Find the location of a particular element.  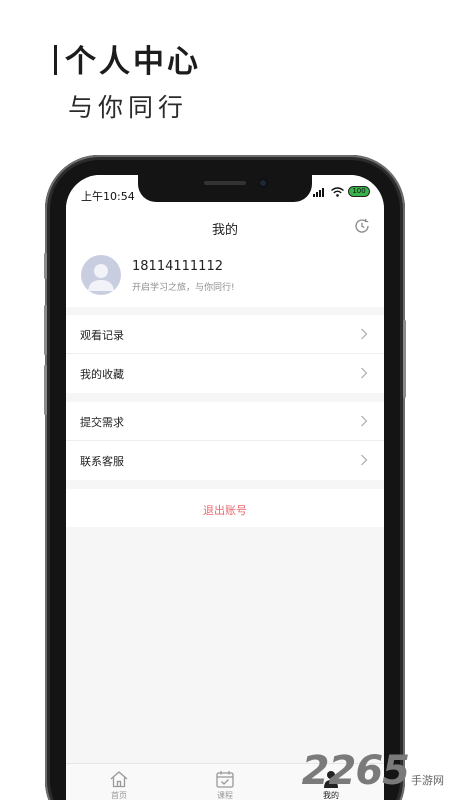

menu-item-contact-support: 联系客服 is located at coordinates (225, 460).